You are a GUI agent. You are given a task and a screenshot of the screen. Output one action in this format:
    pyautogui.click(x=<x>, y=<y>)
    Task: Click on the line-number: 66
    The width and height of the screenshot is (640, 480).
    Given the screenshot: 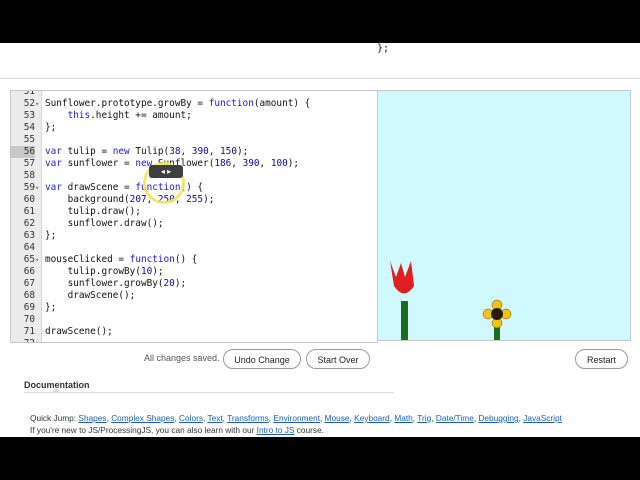 What is the action you would take?
    pyautogui.click(x=29, y=271)
    